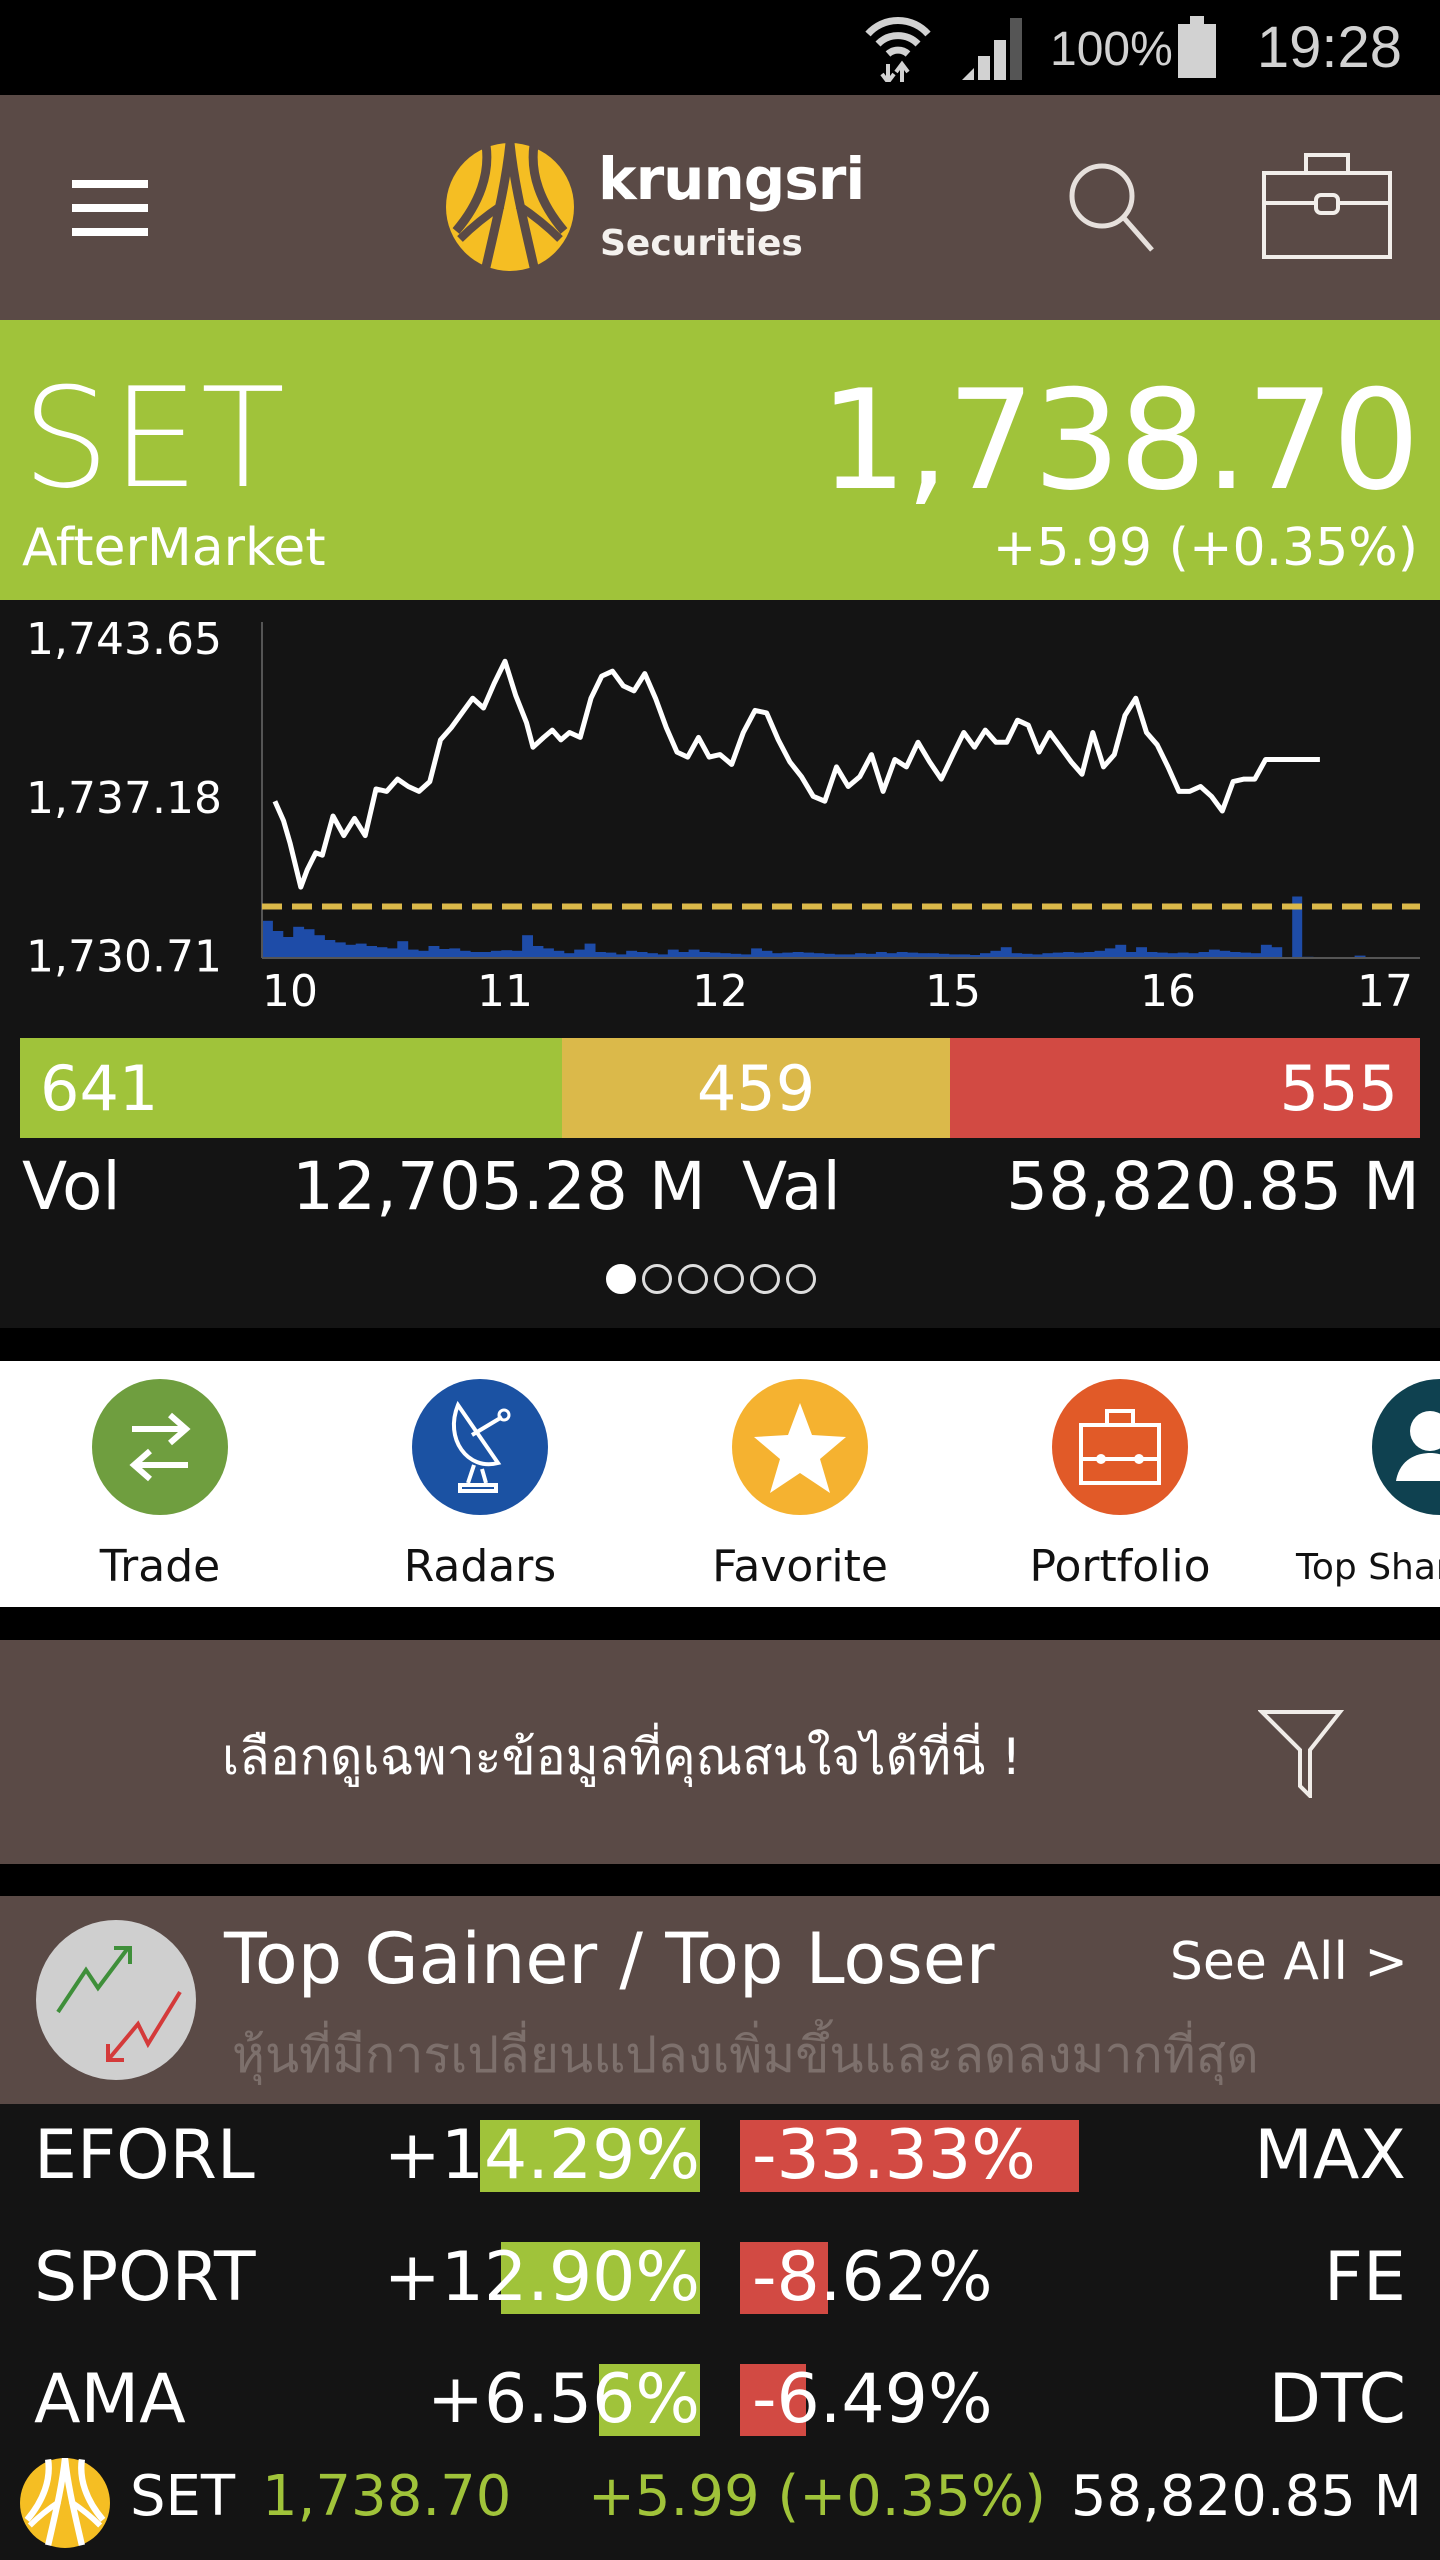 Image resolution: width=1440 pixels, height=2560 pixels. What do you see at coordinates (1338, 1088) in the screenshot?
I see `decline-count: 555` at bounding box center [1338, 1088].